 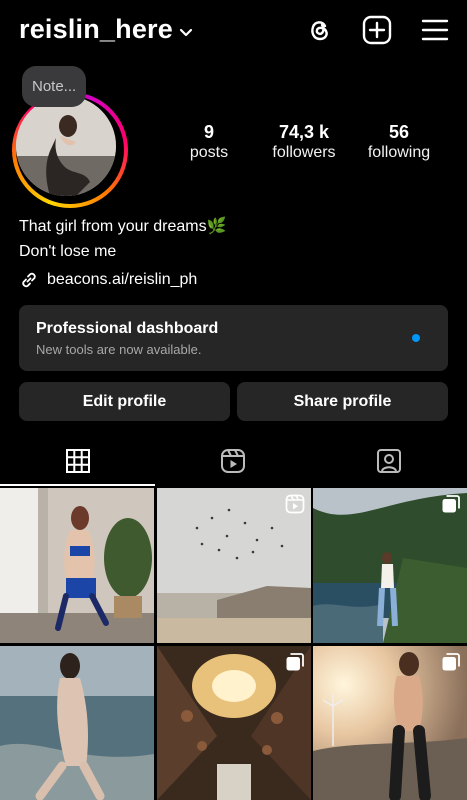 I want to click on edit-profile-button: Edit profile, so click(x=124, y=401).